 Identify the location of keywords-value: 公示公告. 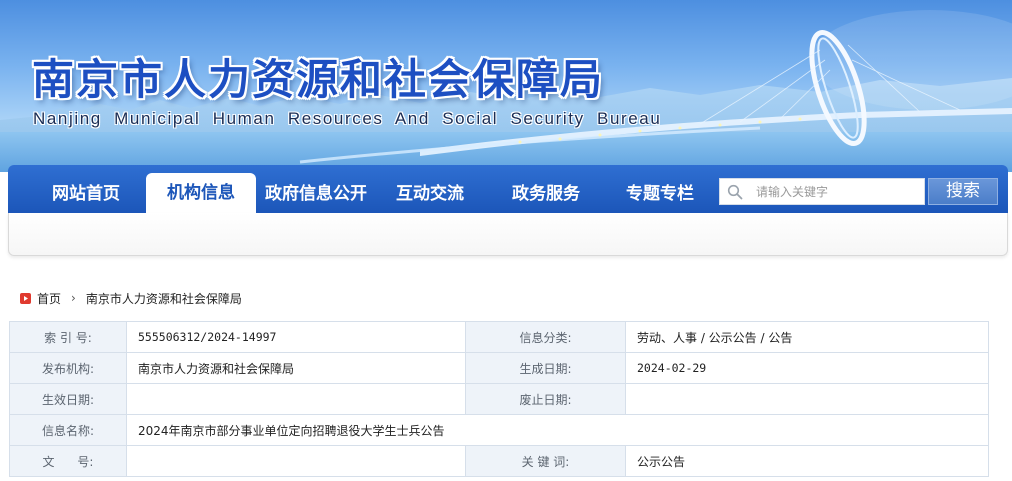
(807, 461).